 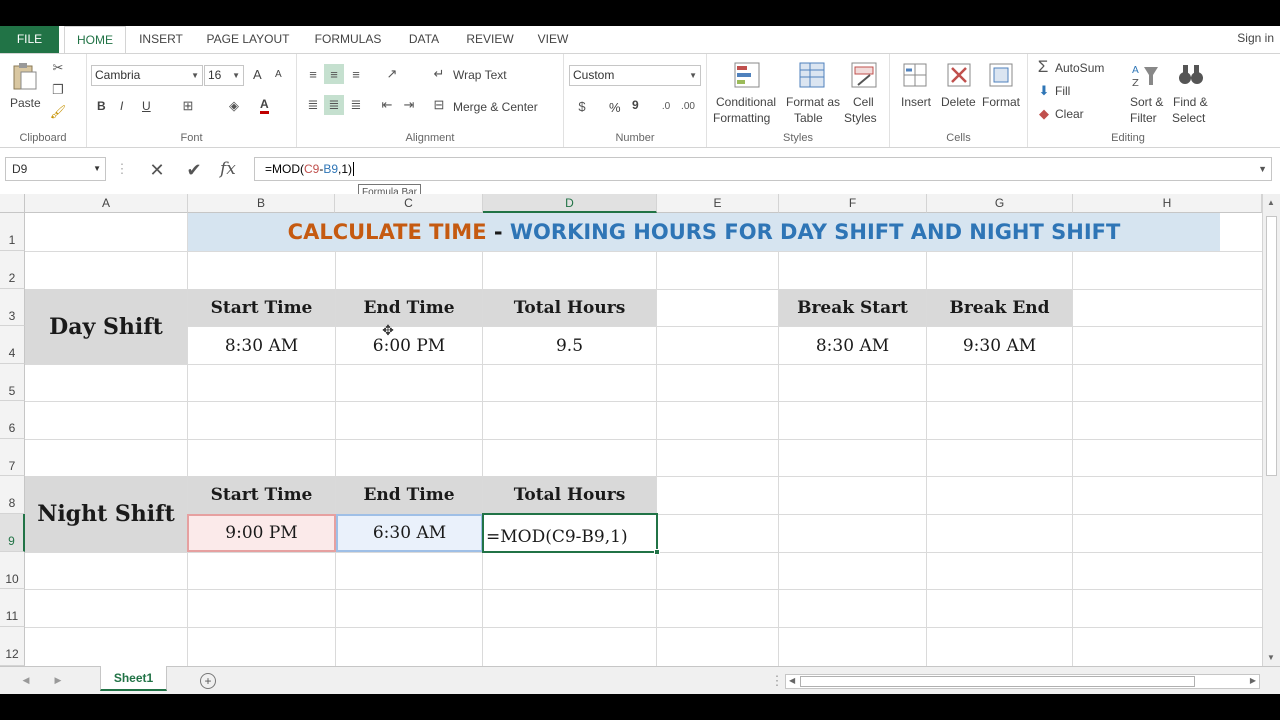 What do you see at coordinates (261, 345) in the screenshot?
I see `day-start-time-value: 8:30 AM` at bounding box center [261, 345].